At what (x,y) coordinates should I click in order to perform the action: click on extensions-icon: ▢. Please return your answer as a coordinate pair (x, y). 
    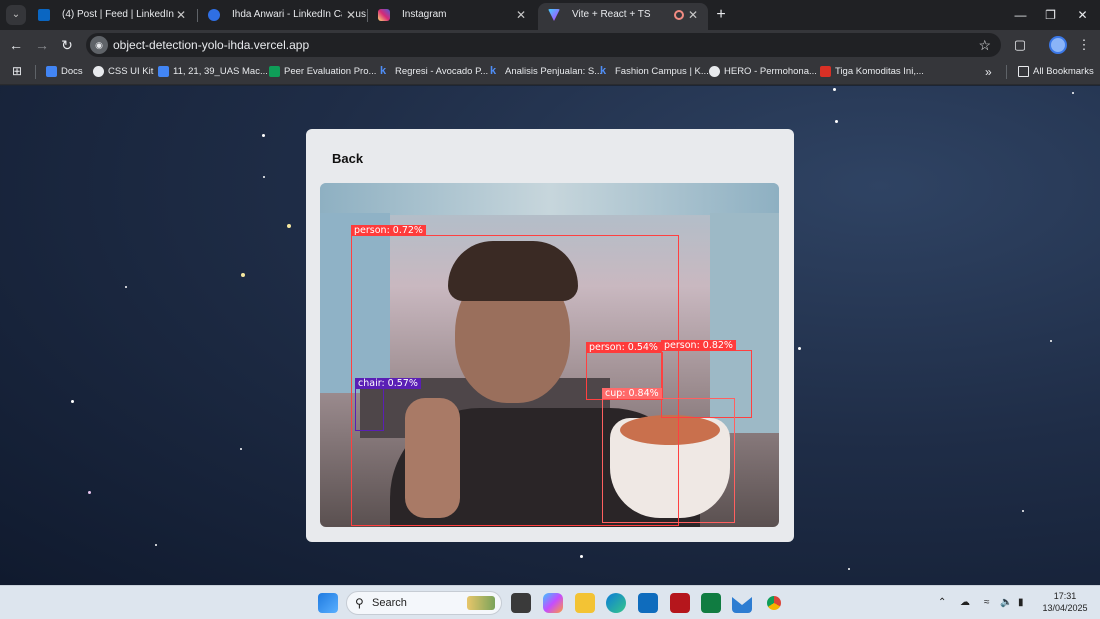
    Looking at the image, I should click on (1020, 45).